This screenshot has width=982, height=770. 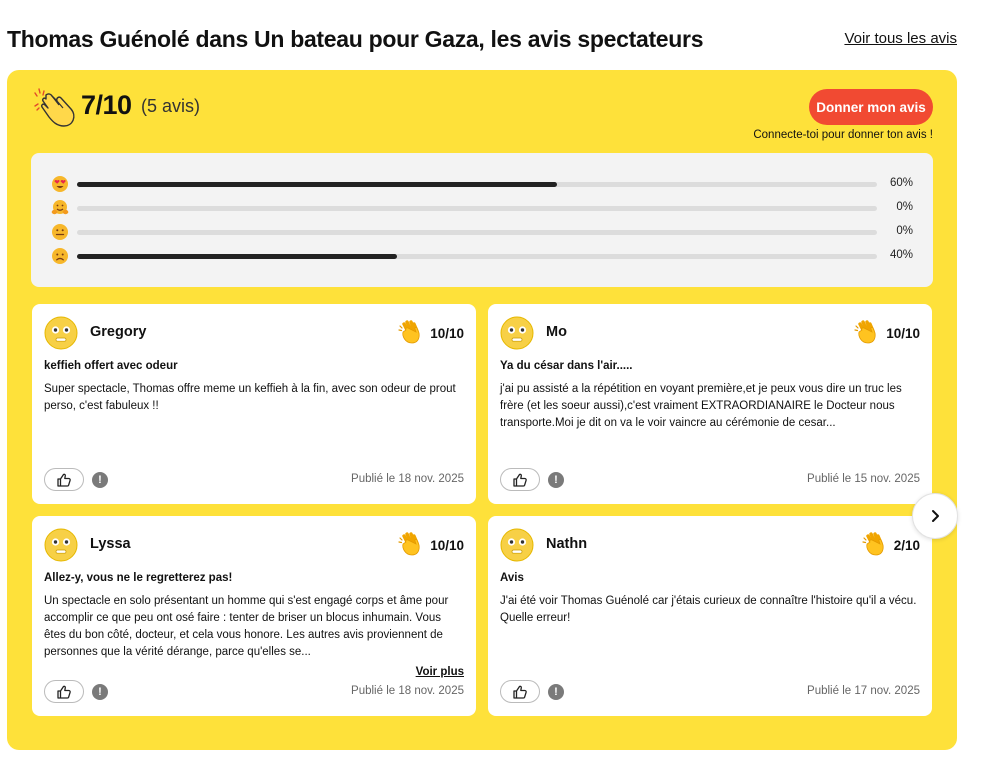 I want to click on review-author: Lyssa, so click(x=110, y=544).